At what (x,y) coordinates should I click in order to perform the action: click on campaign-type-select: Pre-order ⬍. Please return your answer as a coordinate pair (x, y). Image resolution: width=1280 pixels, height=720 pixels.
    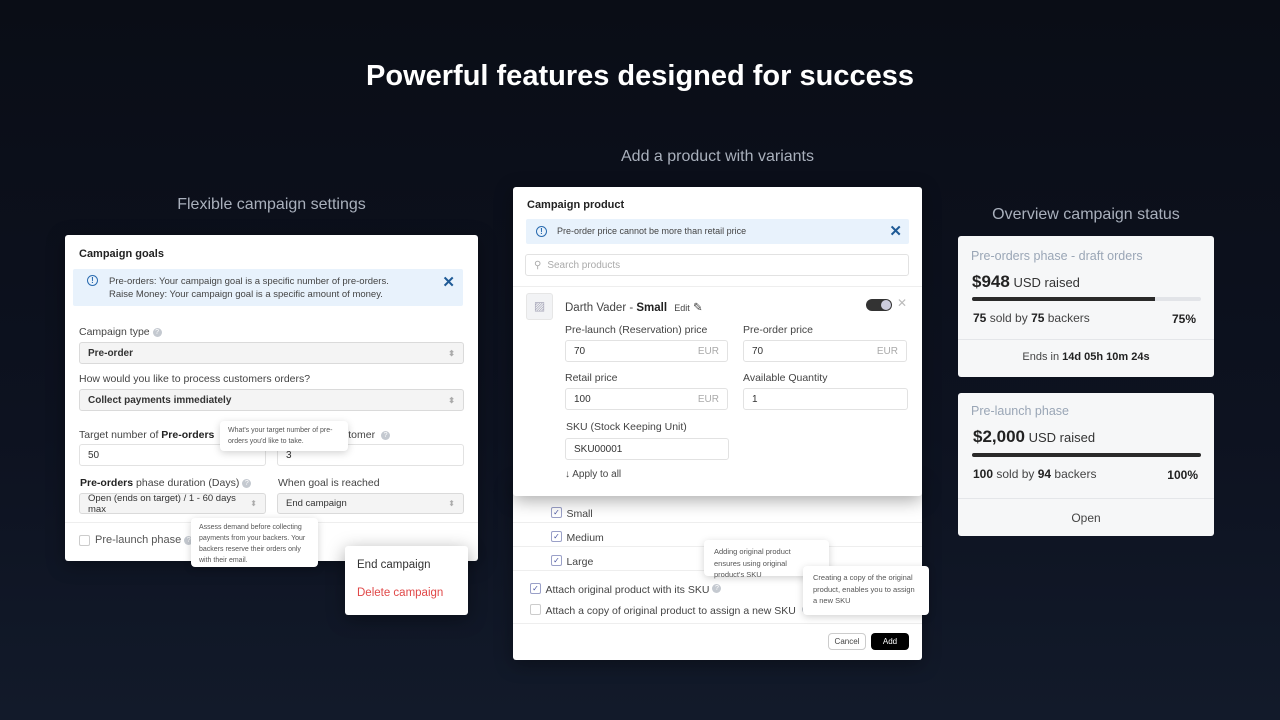
    Looking at the image, I should click on (271, 353).